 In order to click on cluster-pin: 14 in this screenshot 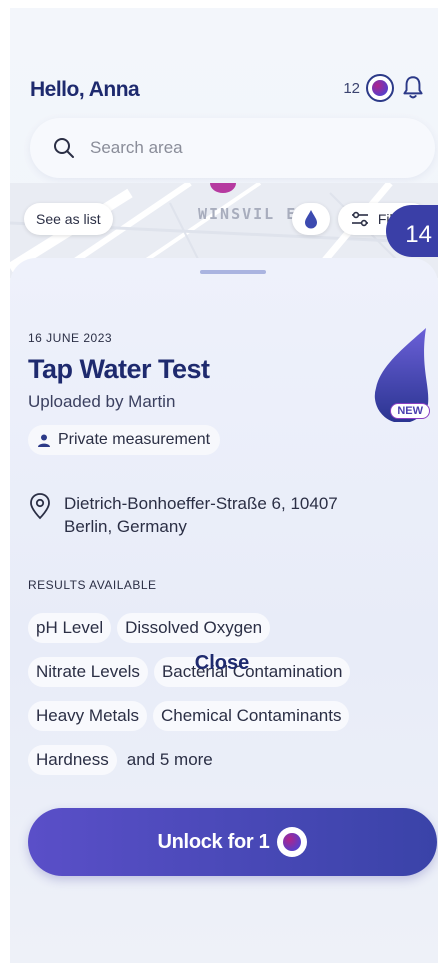, I will do `click(412, 231)`.